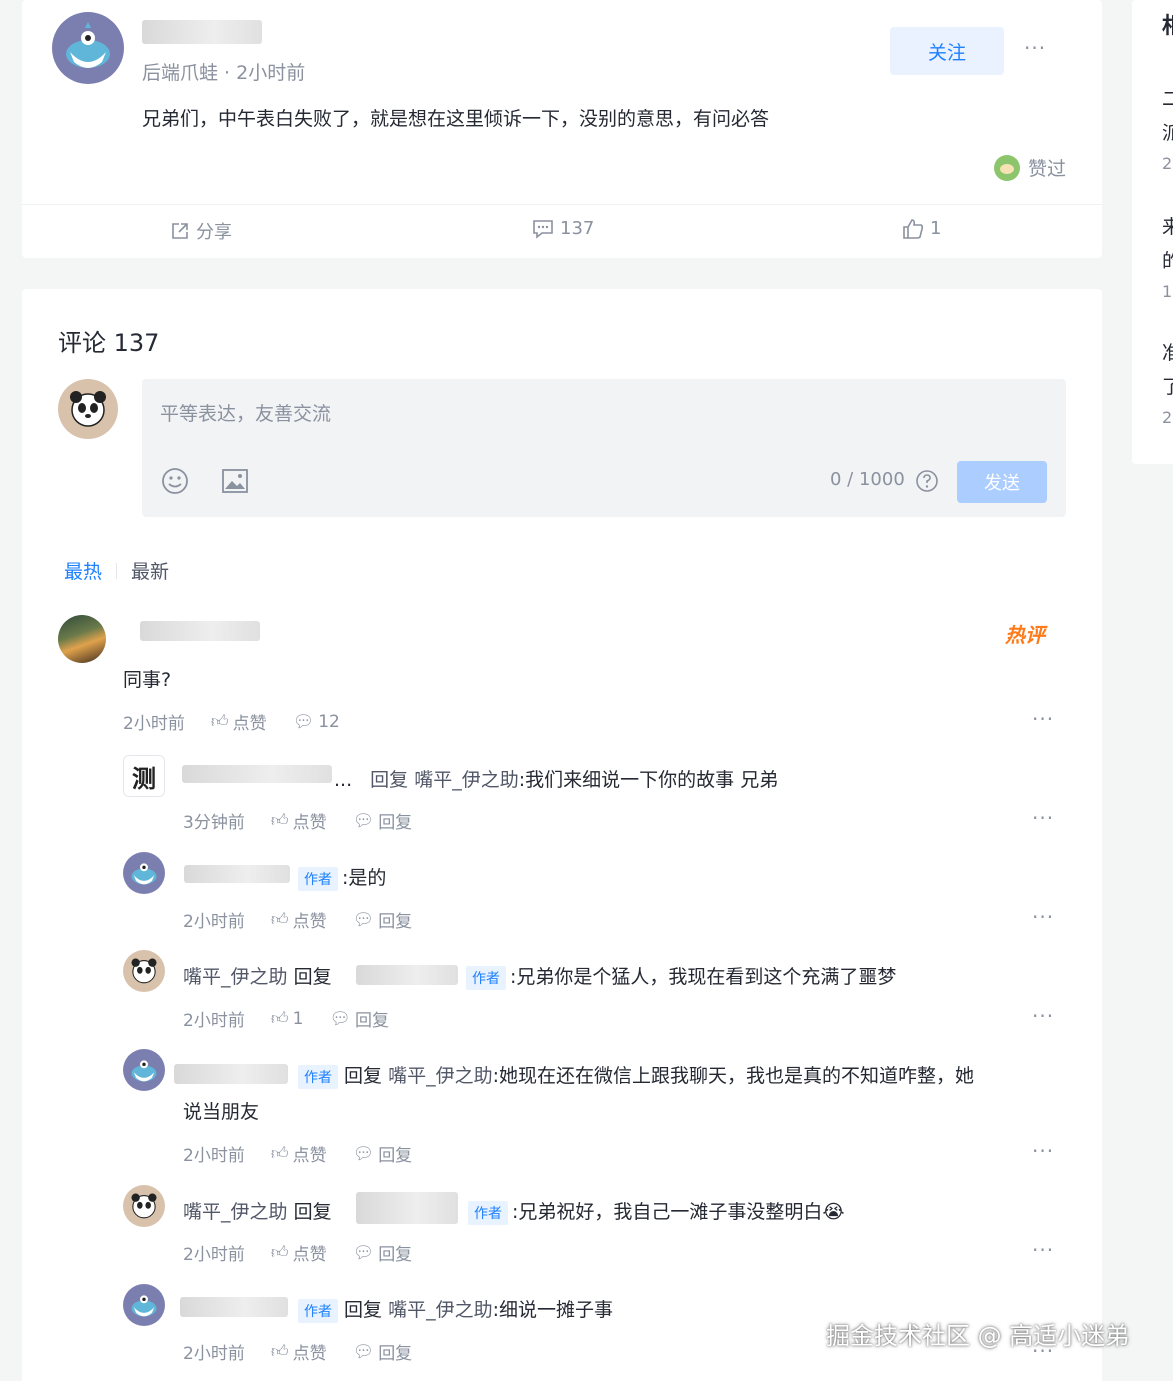 This screenshot has height=1381, width=1173. I want to click on sidebar-heading: 相, so click(1167, 24).